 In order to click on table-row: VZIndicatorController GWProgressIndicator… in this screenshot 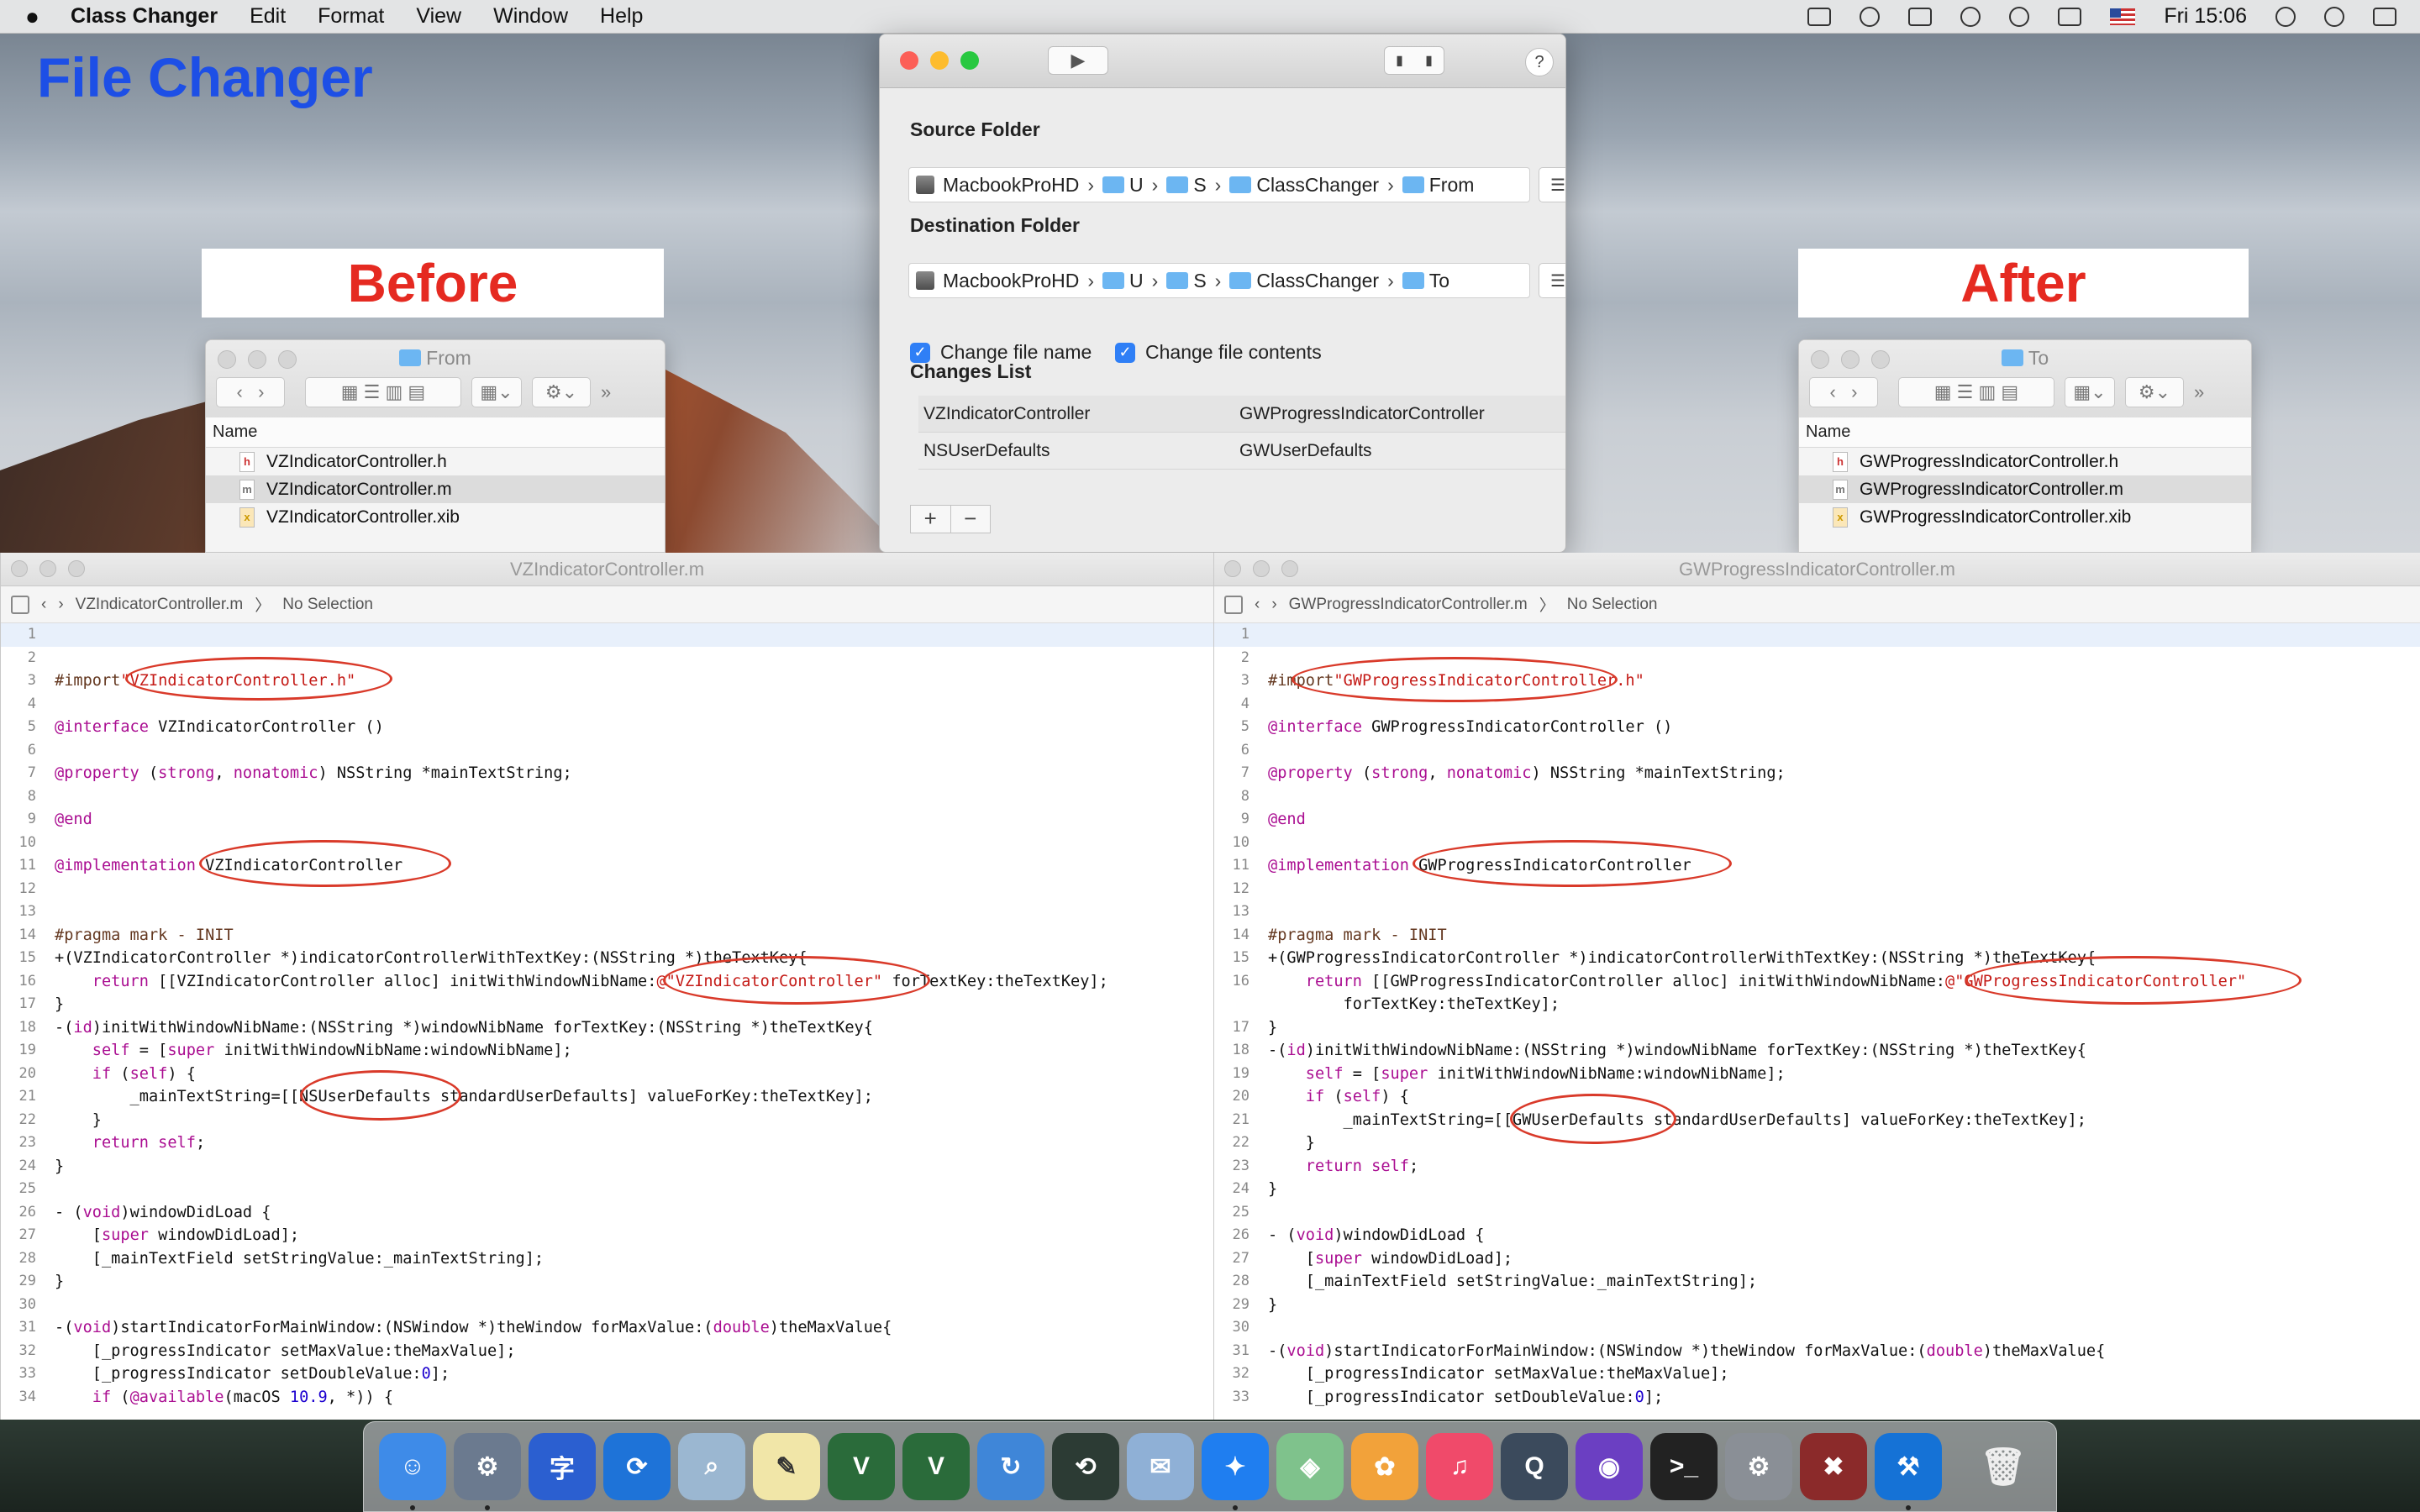, I will do `click(1241, 414)`.